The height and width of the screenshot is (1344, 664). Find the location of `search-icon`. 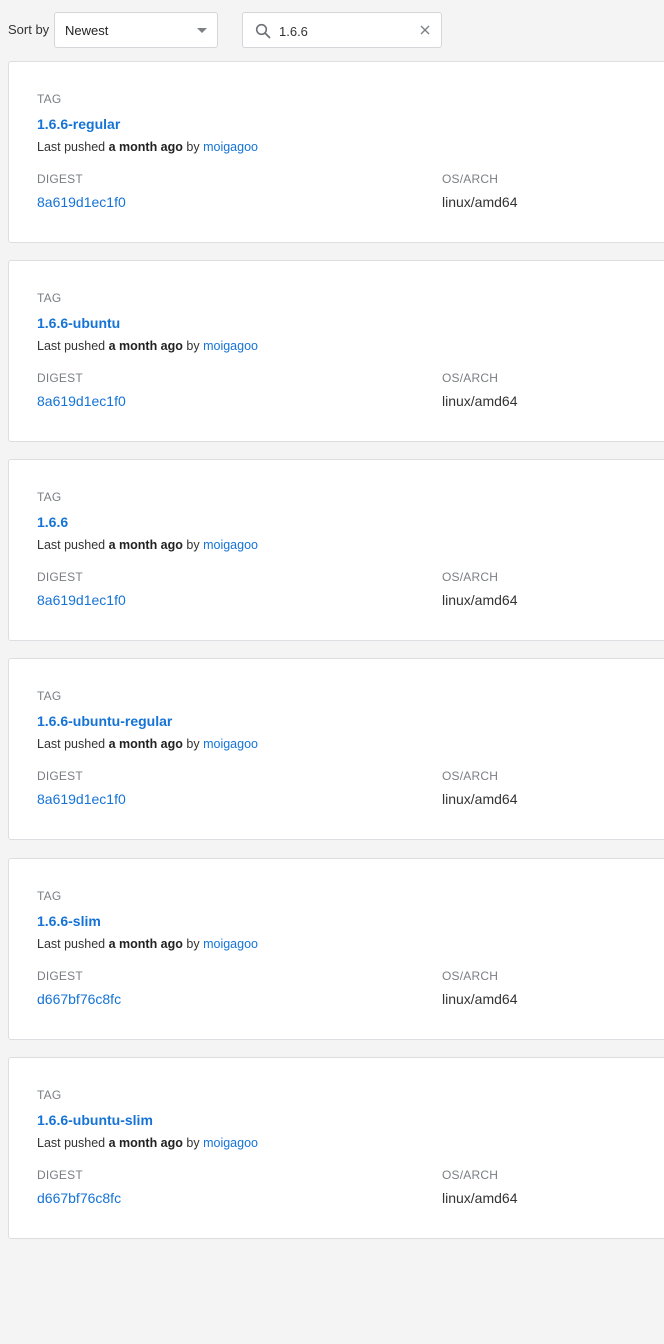

search-icon is located at coordinates (263, 31).